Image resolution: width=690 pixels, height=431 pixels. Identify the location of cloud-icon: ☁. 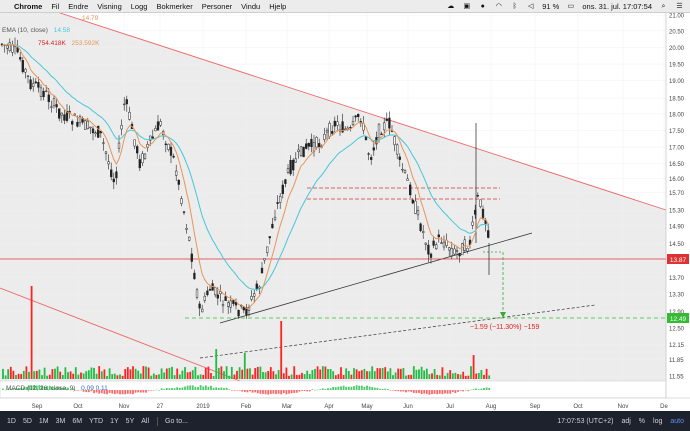
(450, 6).